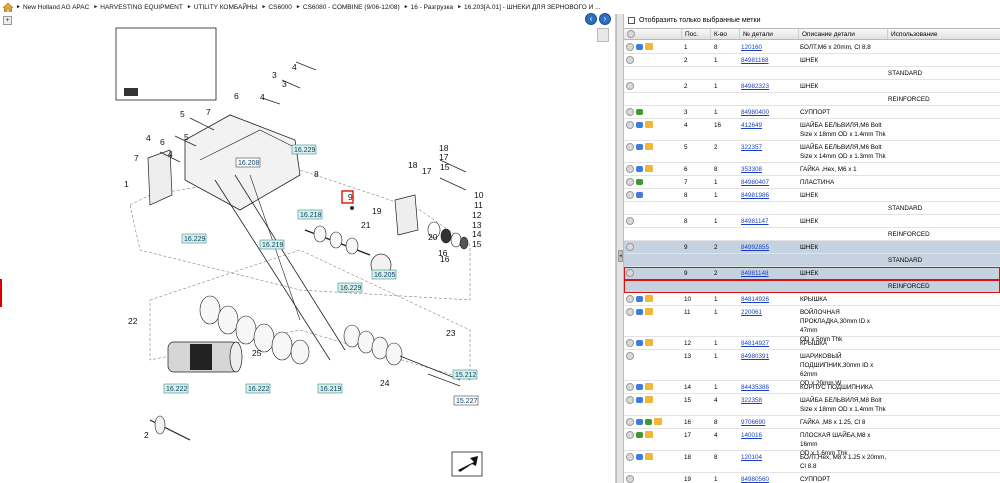  What do you see at coordinates (620, 248) in the screenshot?
I see `pane-splitter: ◂` at bounding box center [620, 248].